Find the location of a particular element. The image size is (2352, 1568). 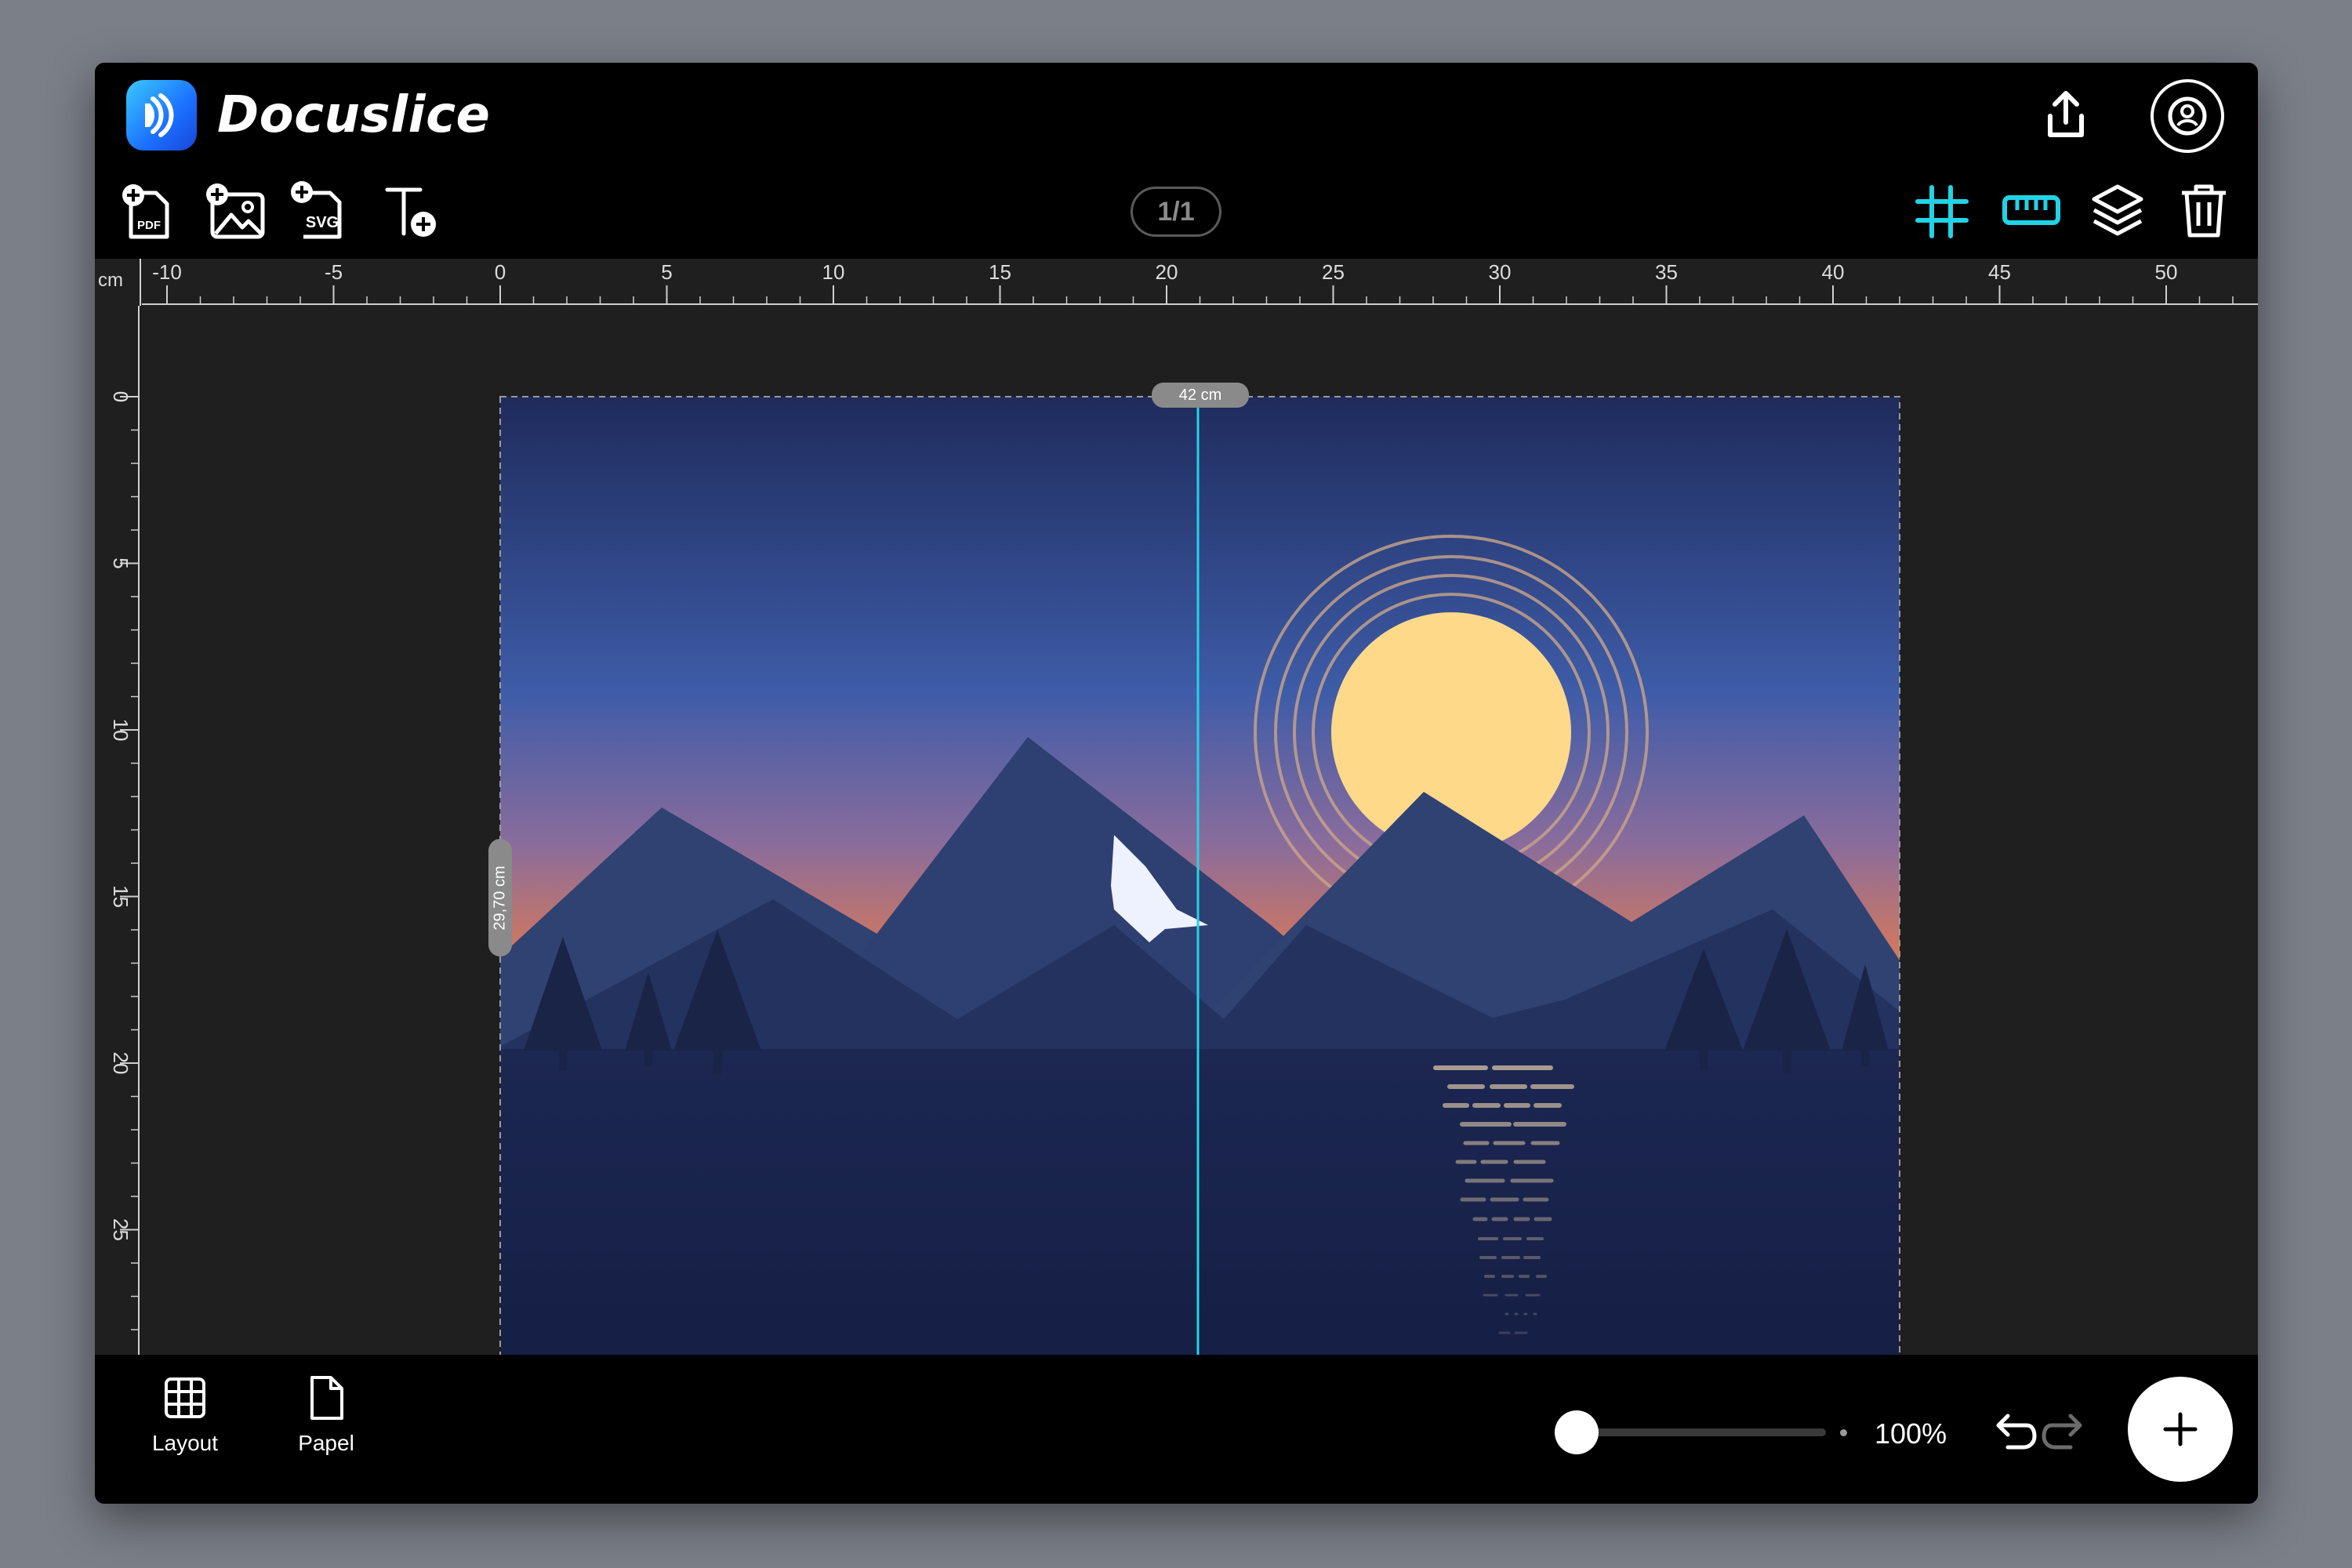

add-button is located at coordinates (2180, 1429).